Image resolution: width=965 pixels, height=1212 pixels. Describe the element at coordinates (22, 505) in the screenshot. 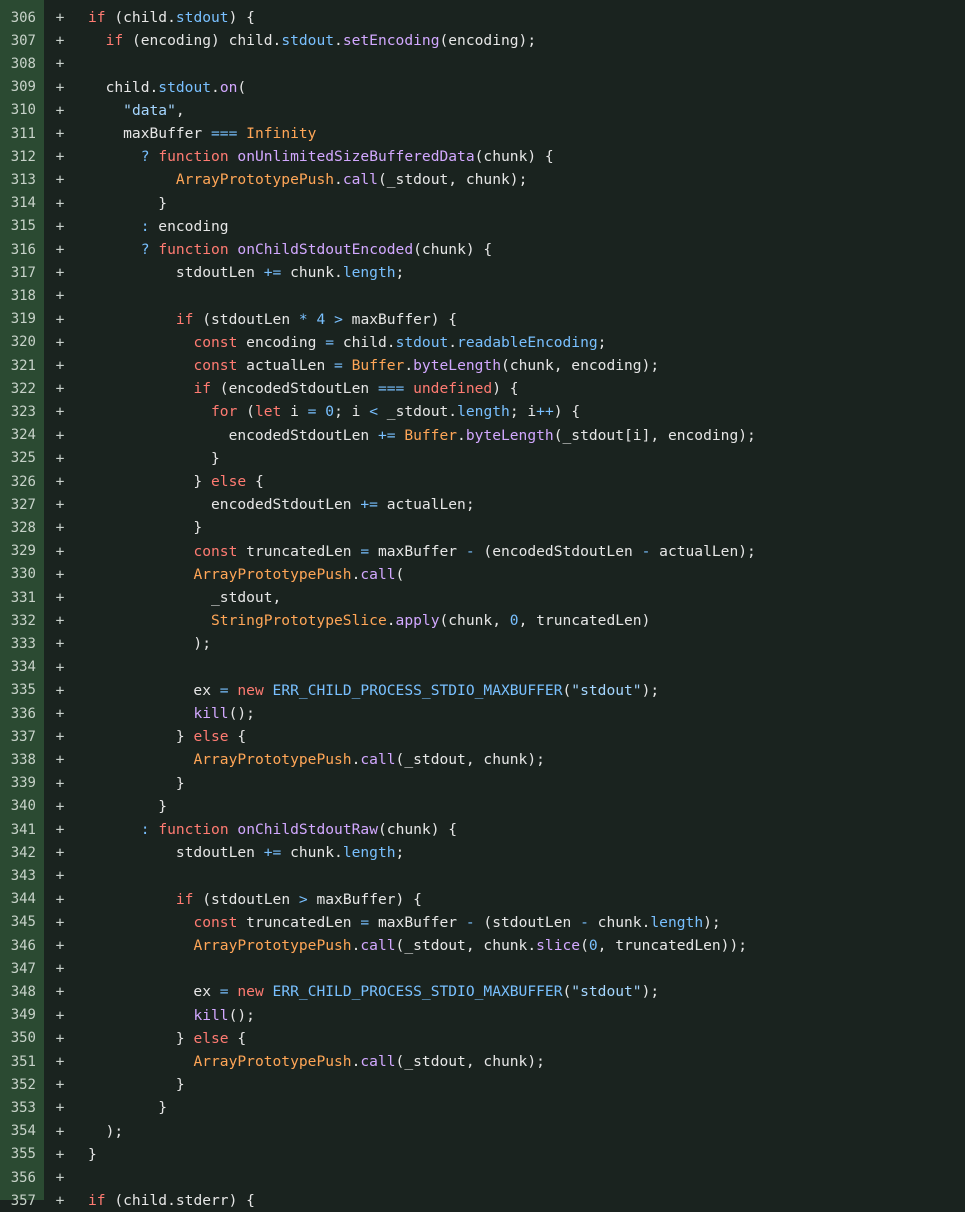

I see `line-number: 327` at that location.